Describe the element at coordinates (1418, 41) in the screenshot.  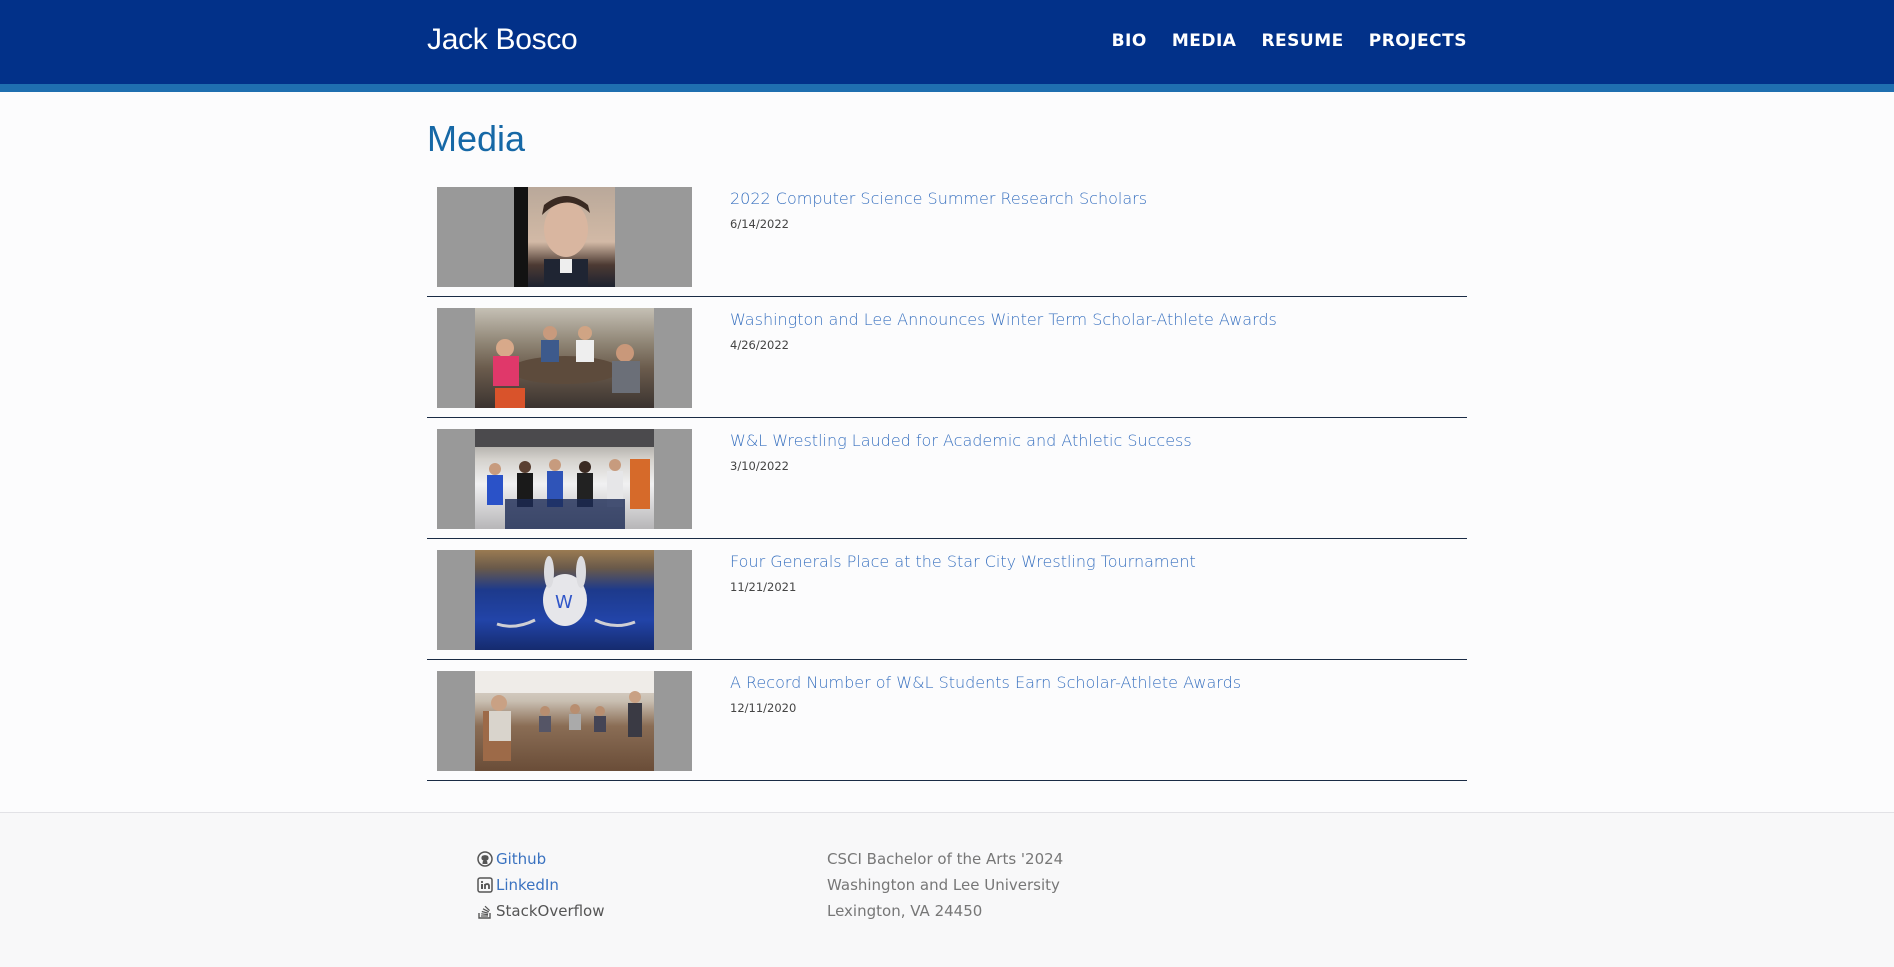
I see `nav-projects: PROJECTS` at that location.